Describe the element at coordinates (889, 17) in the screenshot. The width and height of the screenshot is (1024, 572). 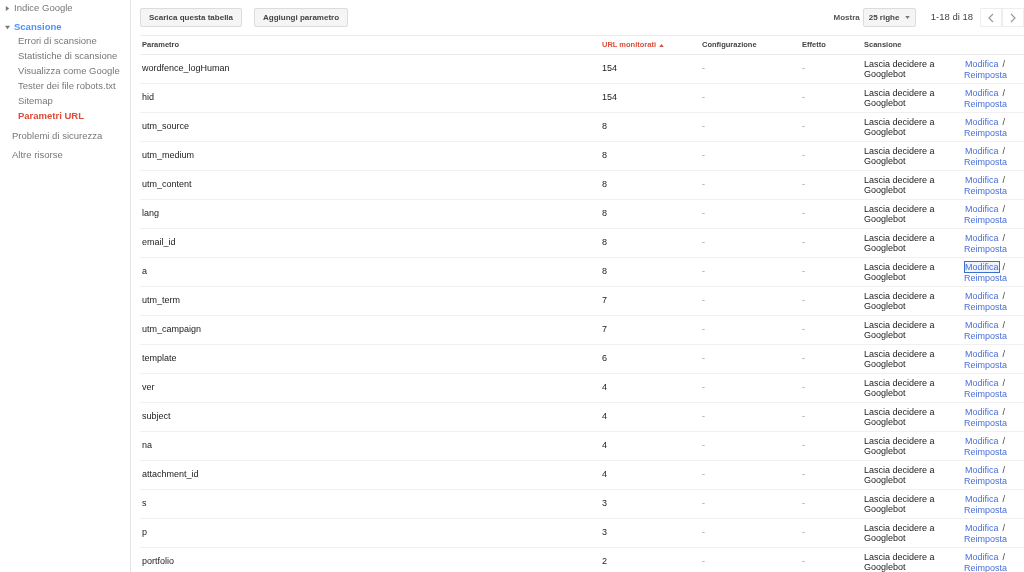
I see `rows-dropdown: 25 righe` at that location.